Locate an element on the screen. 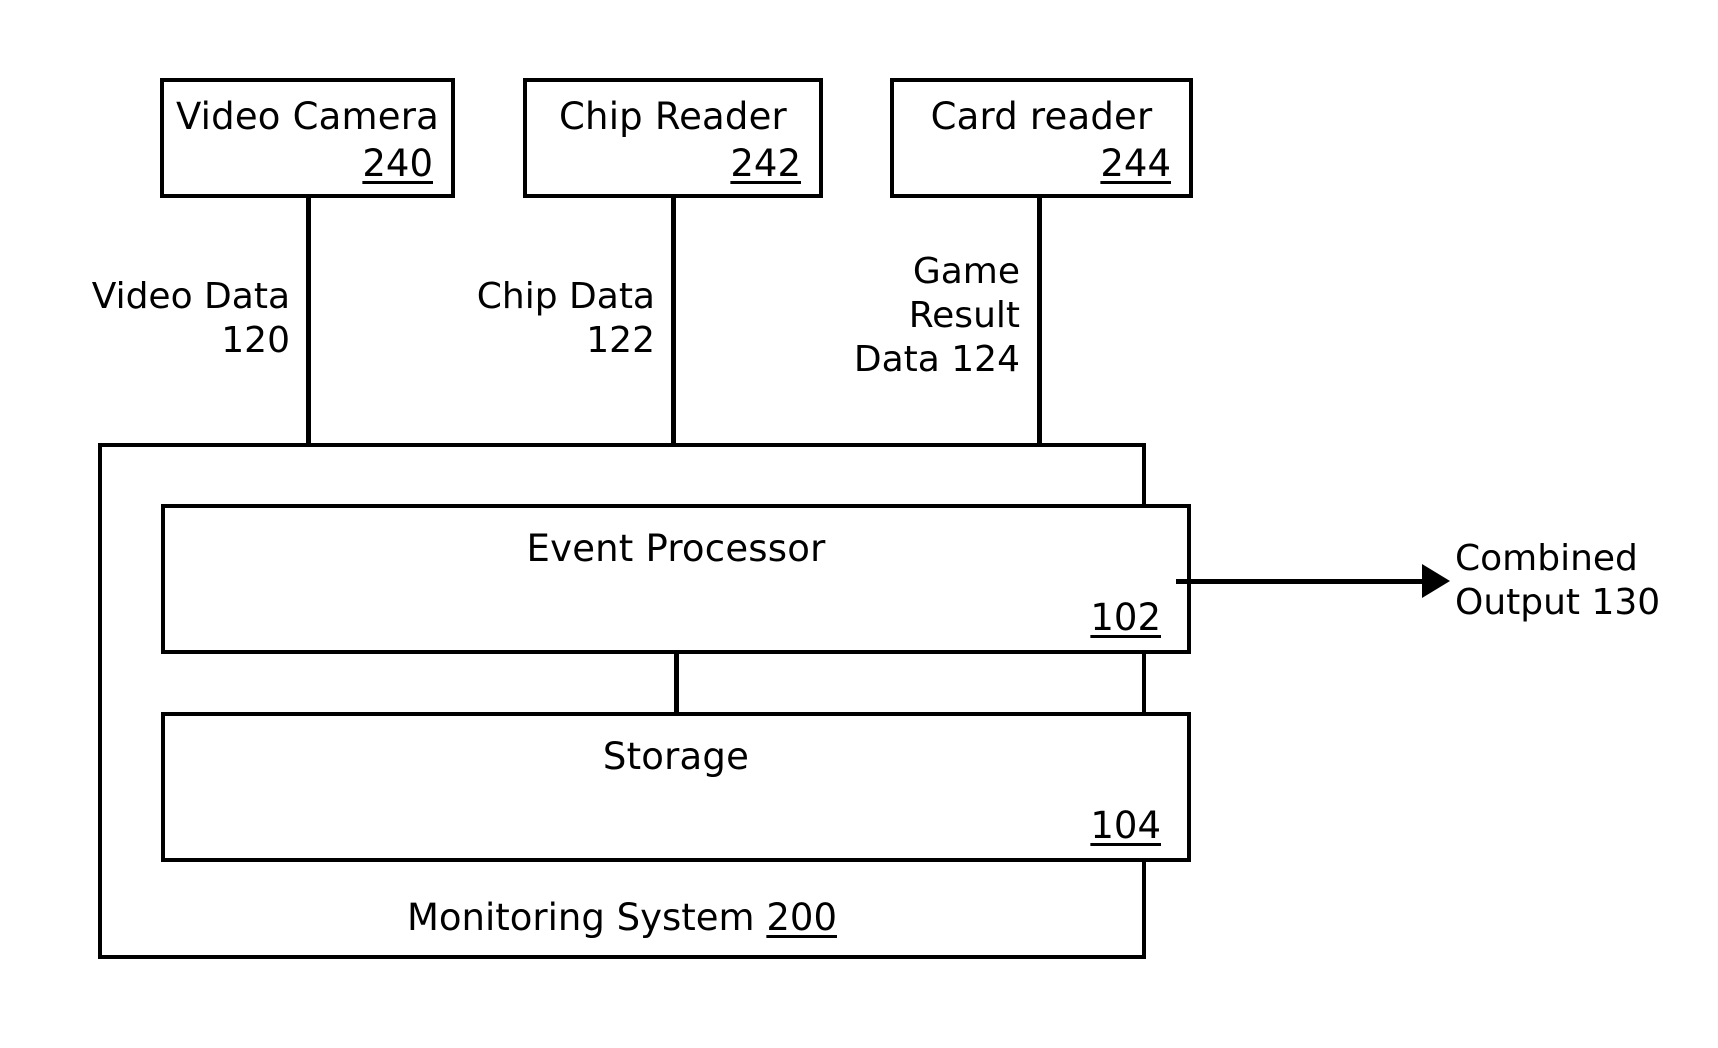  component-box-event-processor: Event Processor 102 is located at coordinates (676, 579).